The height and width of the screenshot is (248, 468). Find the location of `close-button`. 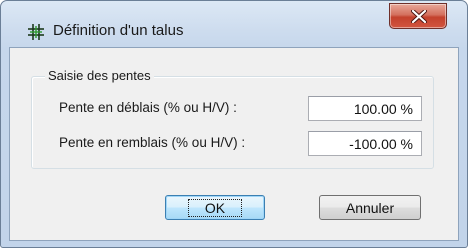

close-button is located at coordinates (418, 16).